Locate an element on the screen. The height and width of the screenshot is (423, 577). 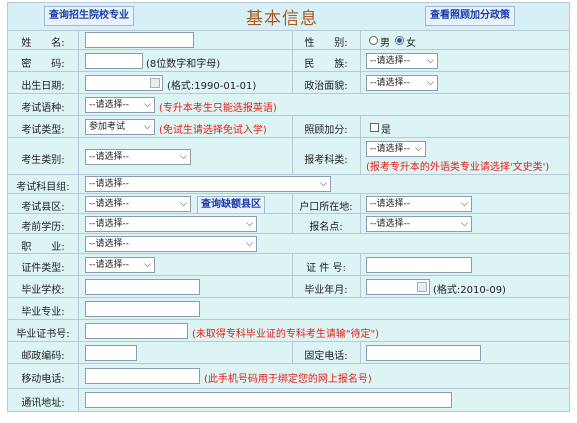
exam-type-label: 考试类型: is located at coordinates (43, 130).